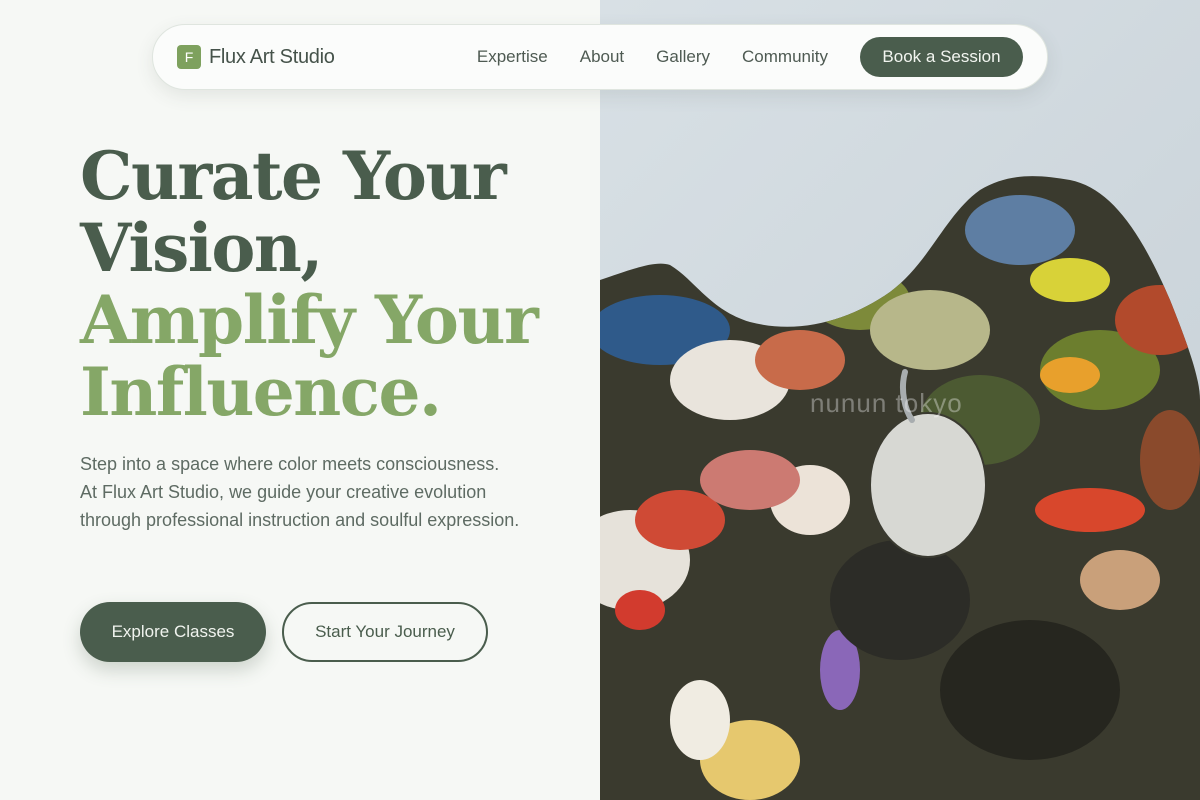  Describe the element at coordinates (785, 57) in the screenshot. I see `nav-link-community: Community` at that location.